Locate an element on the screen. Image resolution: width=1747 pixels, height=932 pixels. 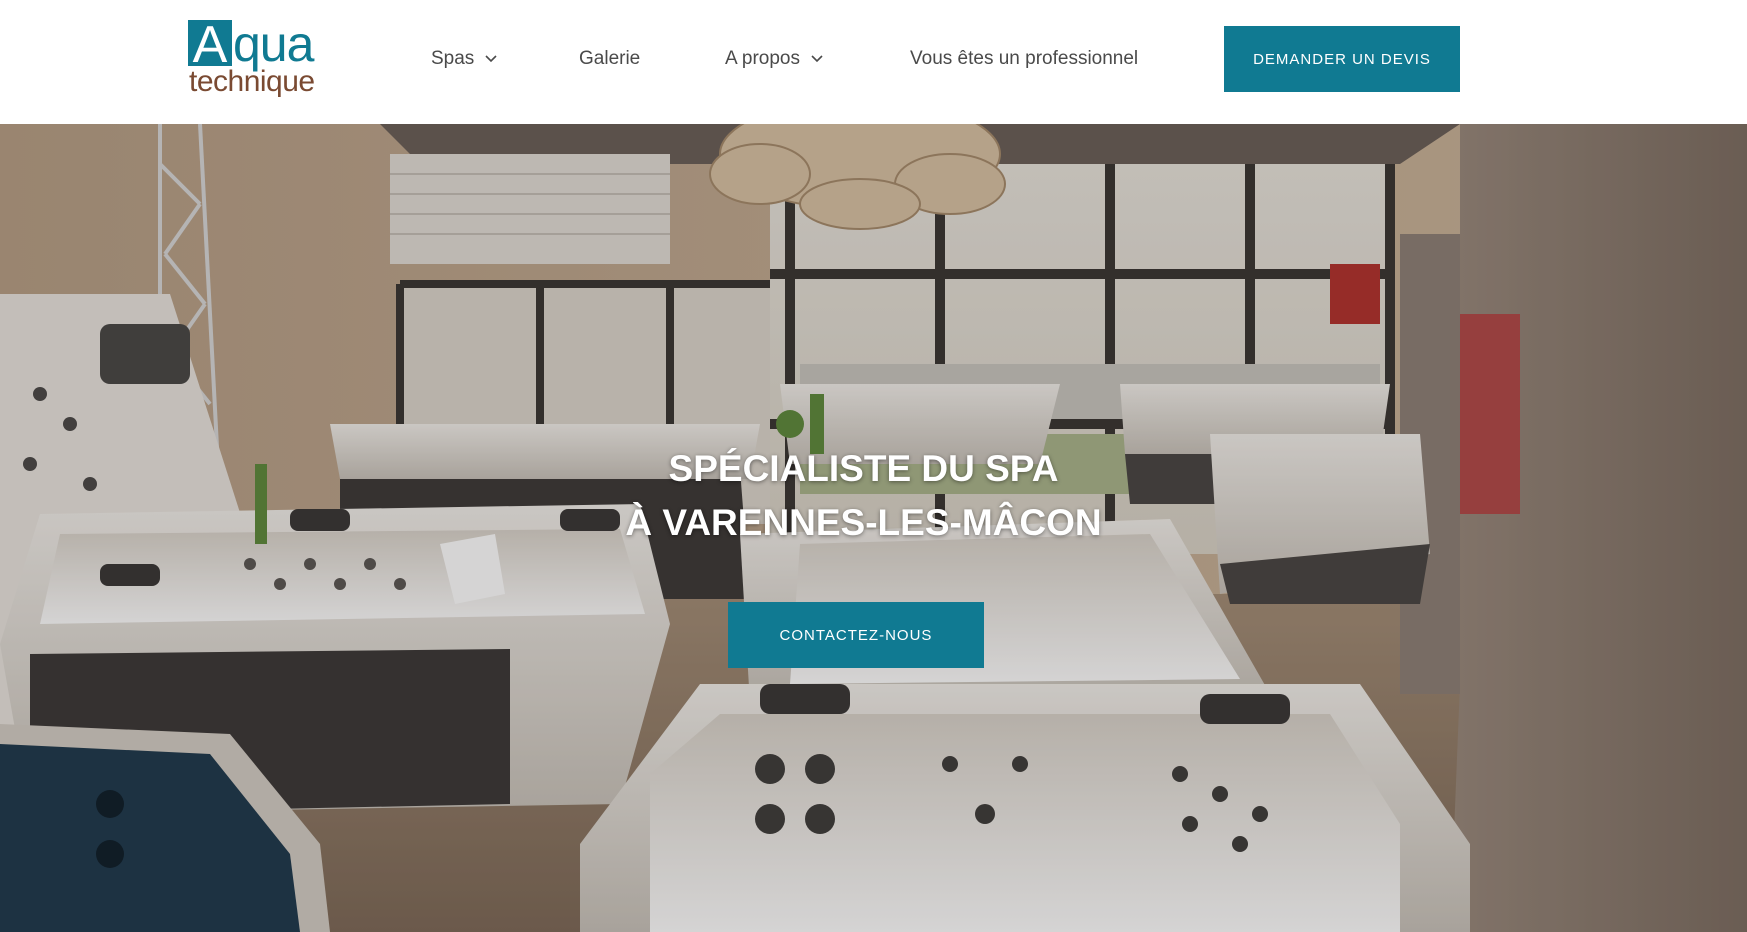
nav-item-spas: Spas is located at coordinates (464, 59).